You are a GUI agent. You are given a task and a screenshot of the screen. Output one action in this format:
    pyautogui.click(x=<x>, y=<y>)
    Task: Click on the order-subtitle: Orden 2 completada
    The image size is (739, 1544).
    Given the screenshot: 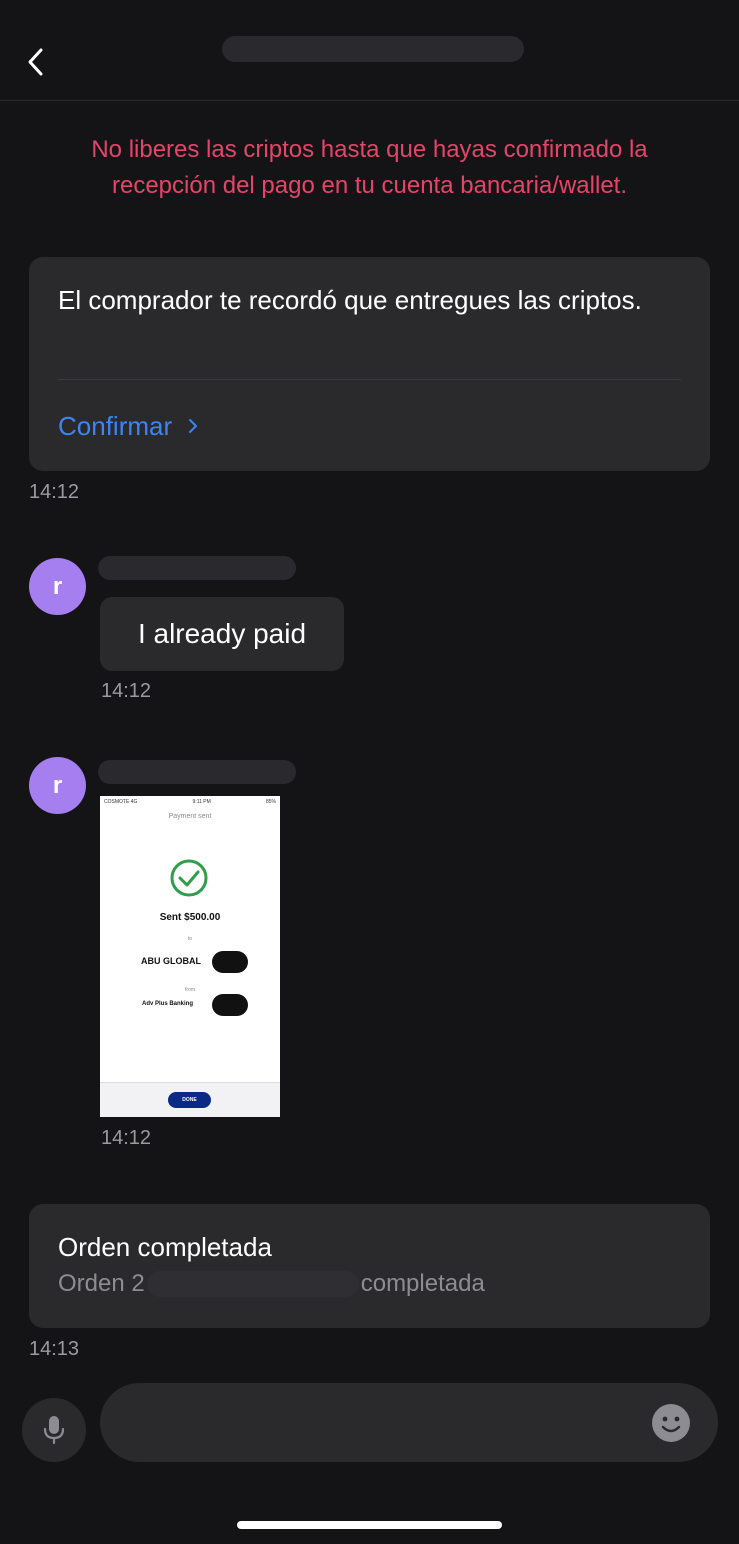 What is the action you would take?
    pyautogui.click(x=271, y=1284)
    